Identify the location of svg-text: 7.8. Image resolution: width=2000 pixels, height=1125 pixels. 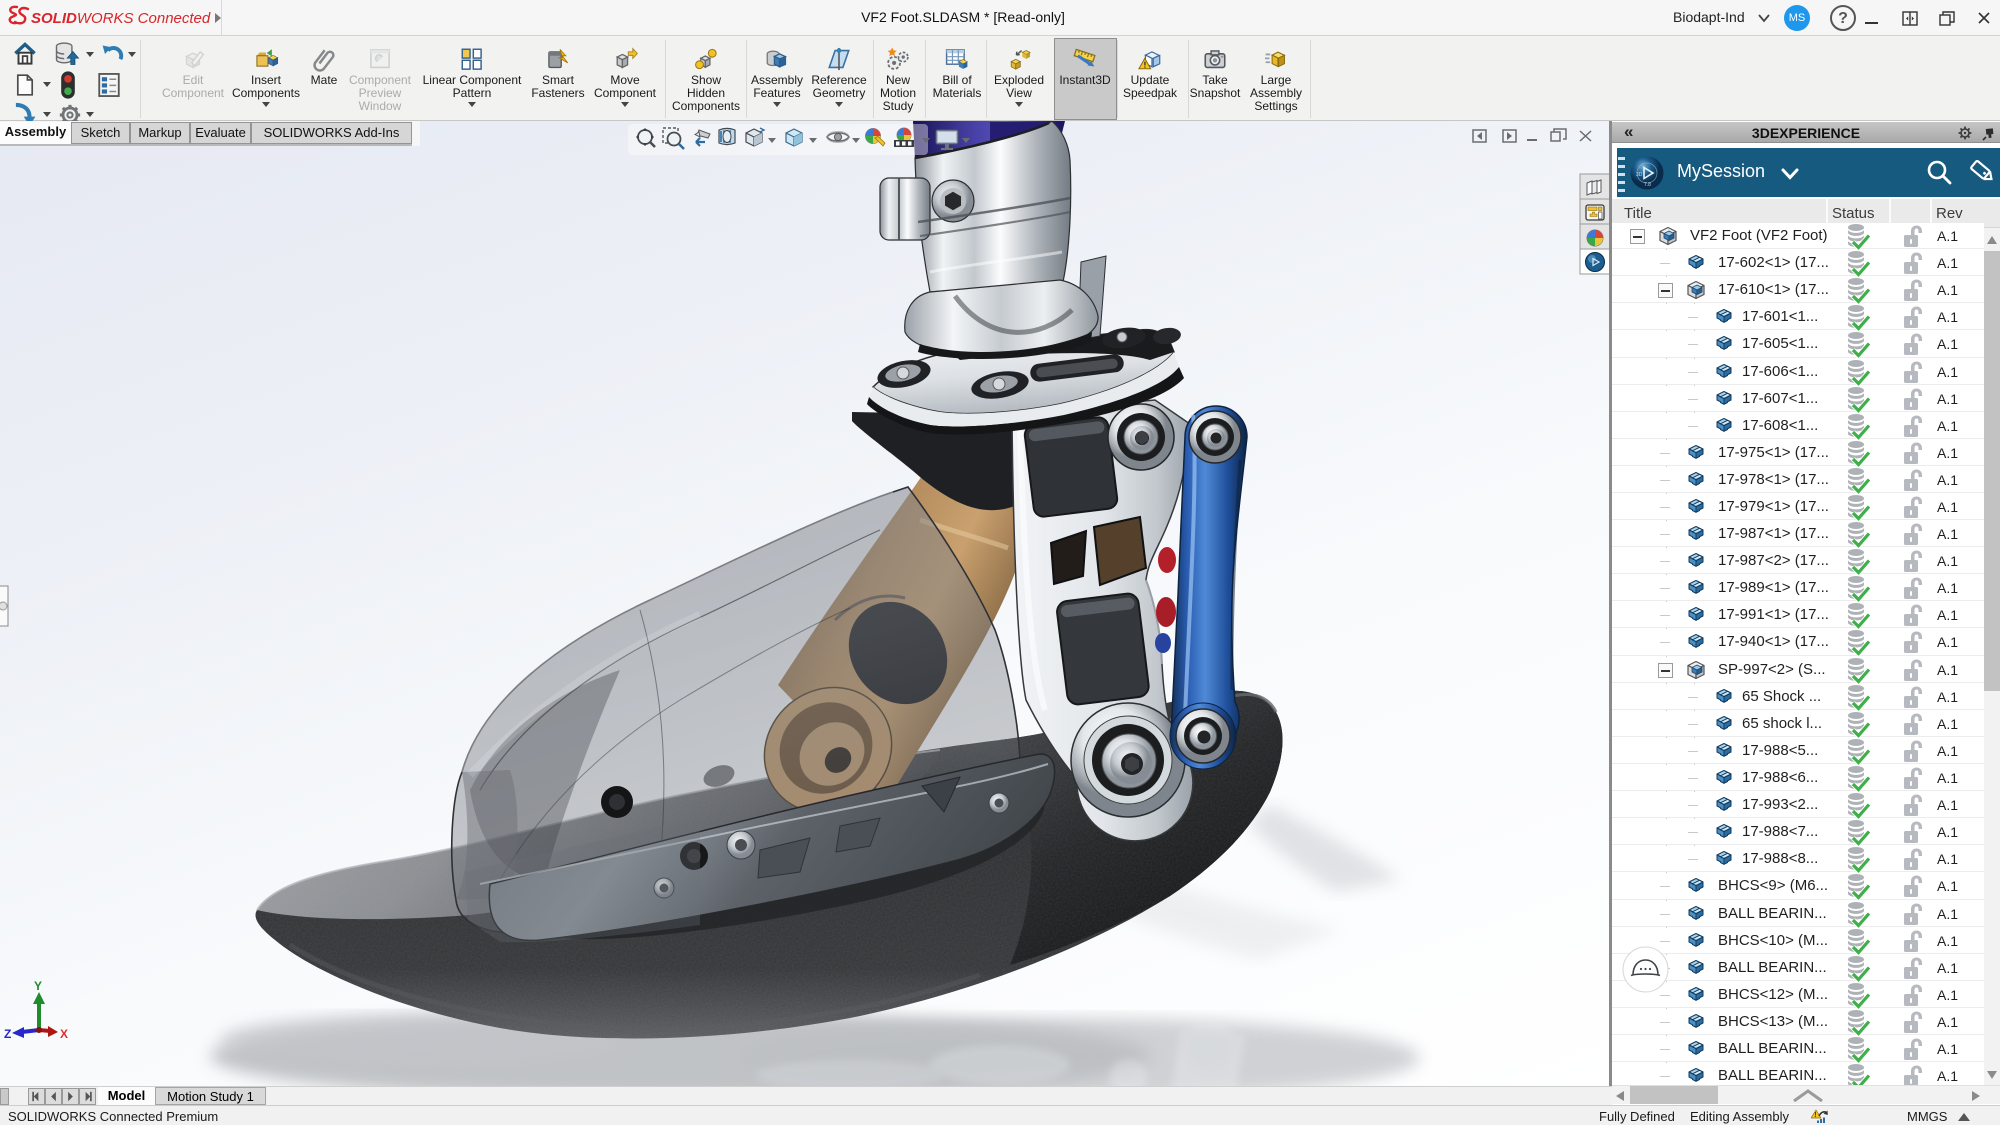
(1647, 185).